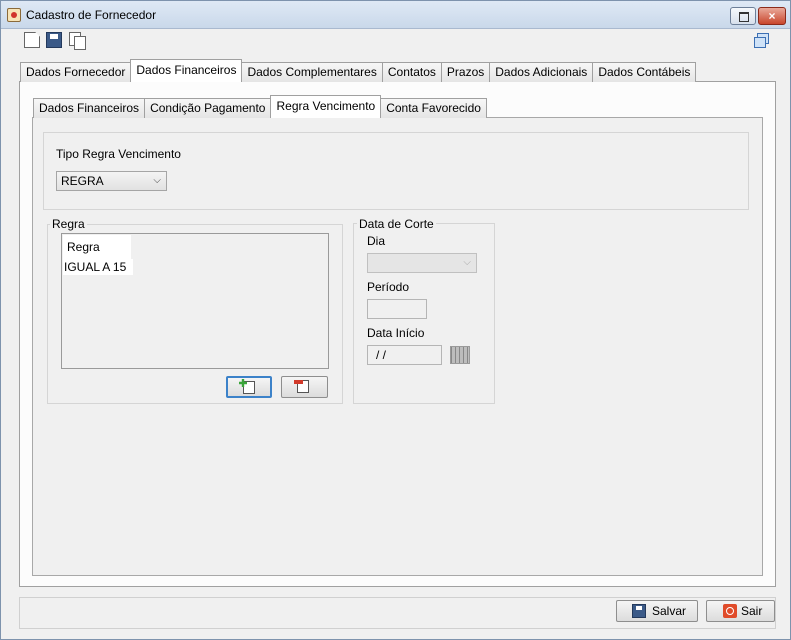 This screenshot has height=640, width=791. What do you see at coordinates (644, 72) in the screenshot?
I see `tab-dados-contabeis: Dados Contábeis` at bounding box center [644, 72].